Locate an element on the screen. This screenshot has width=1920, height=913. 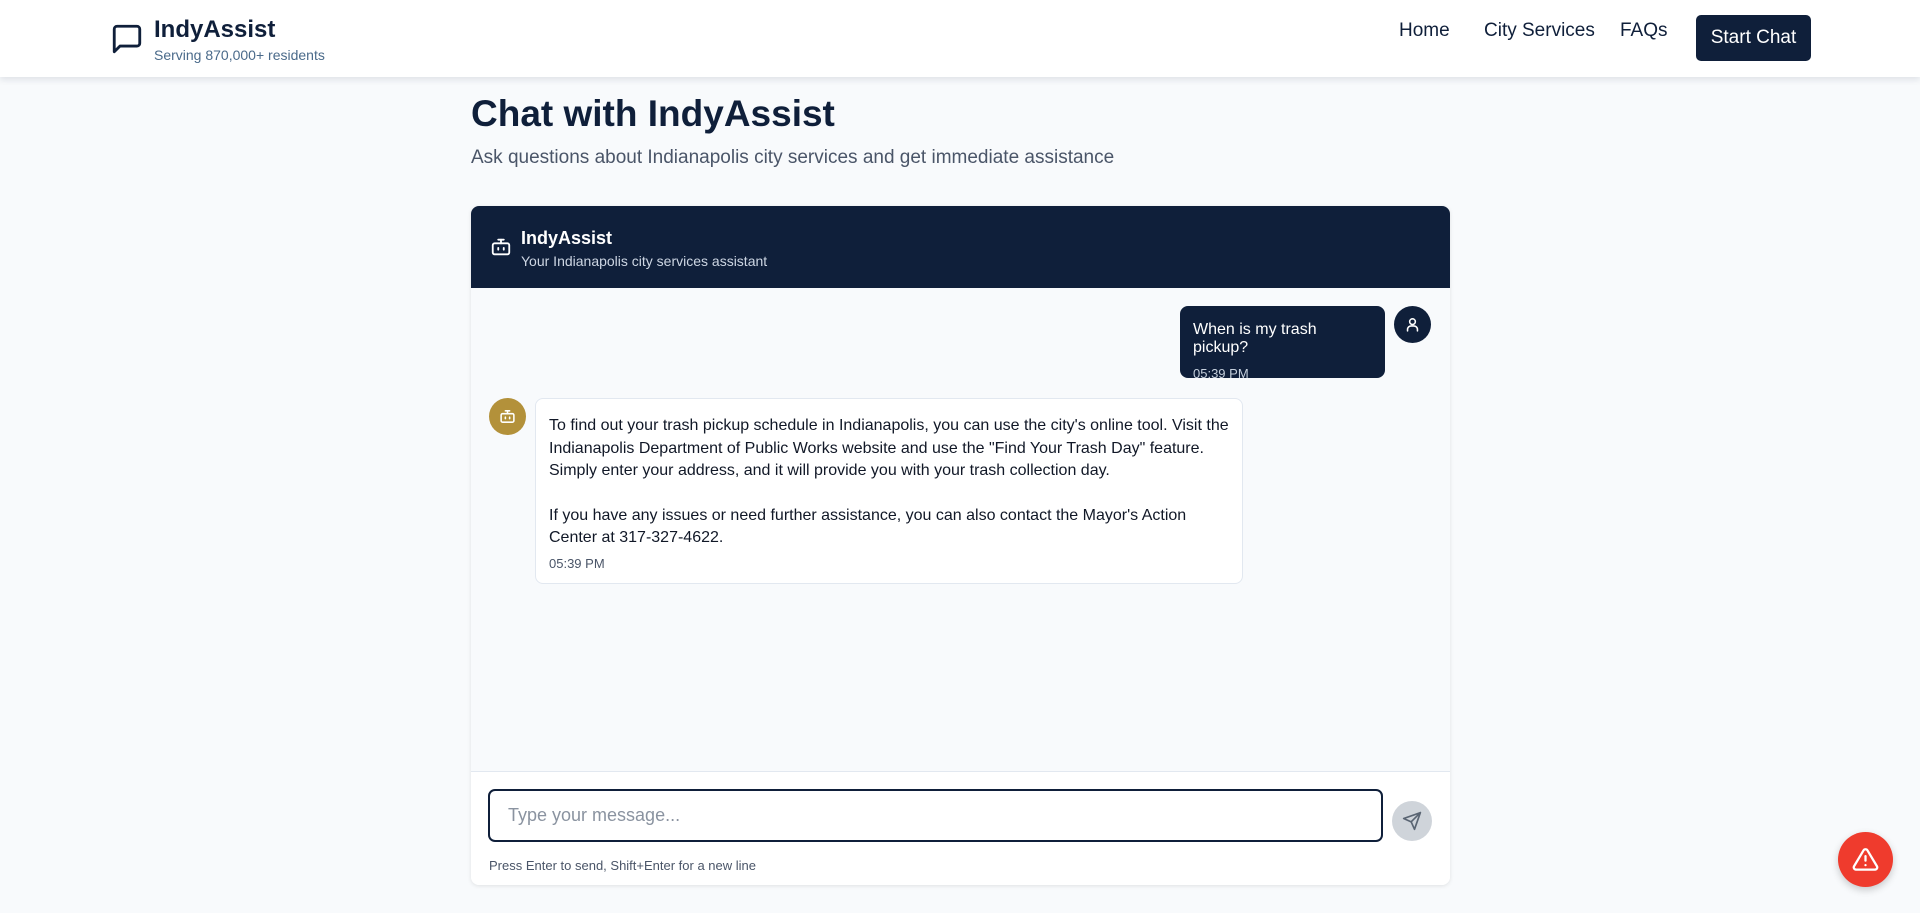
user-avatar is located at coordinates (1412, 324).